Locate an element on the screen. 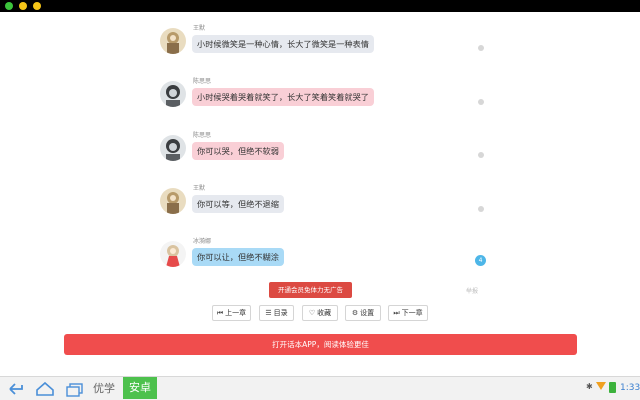  list-icon: ☰ is located at coordinates (268, 313).